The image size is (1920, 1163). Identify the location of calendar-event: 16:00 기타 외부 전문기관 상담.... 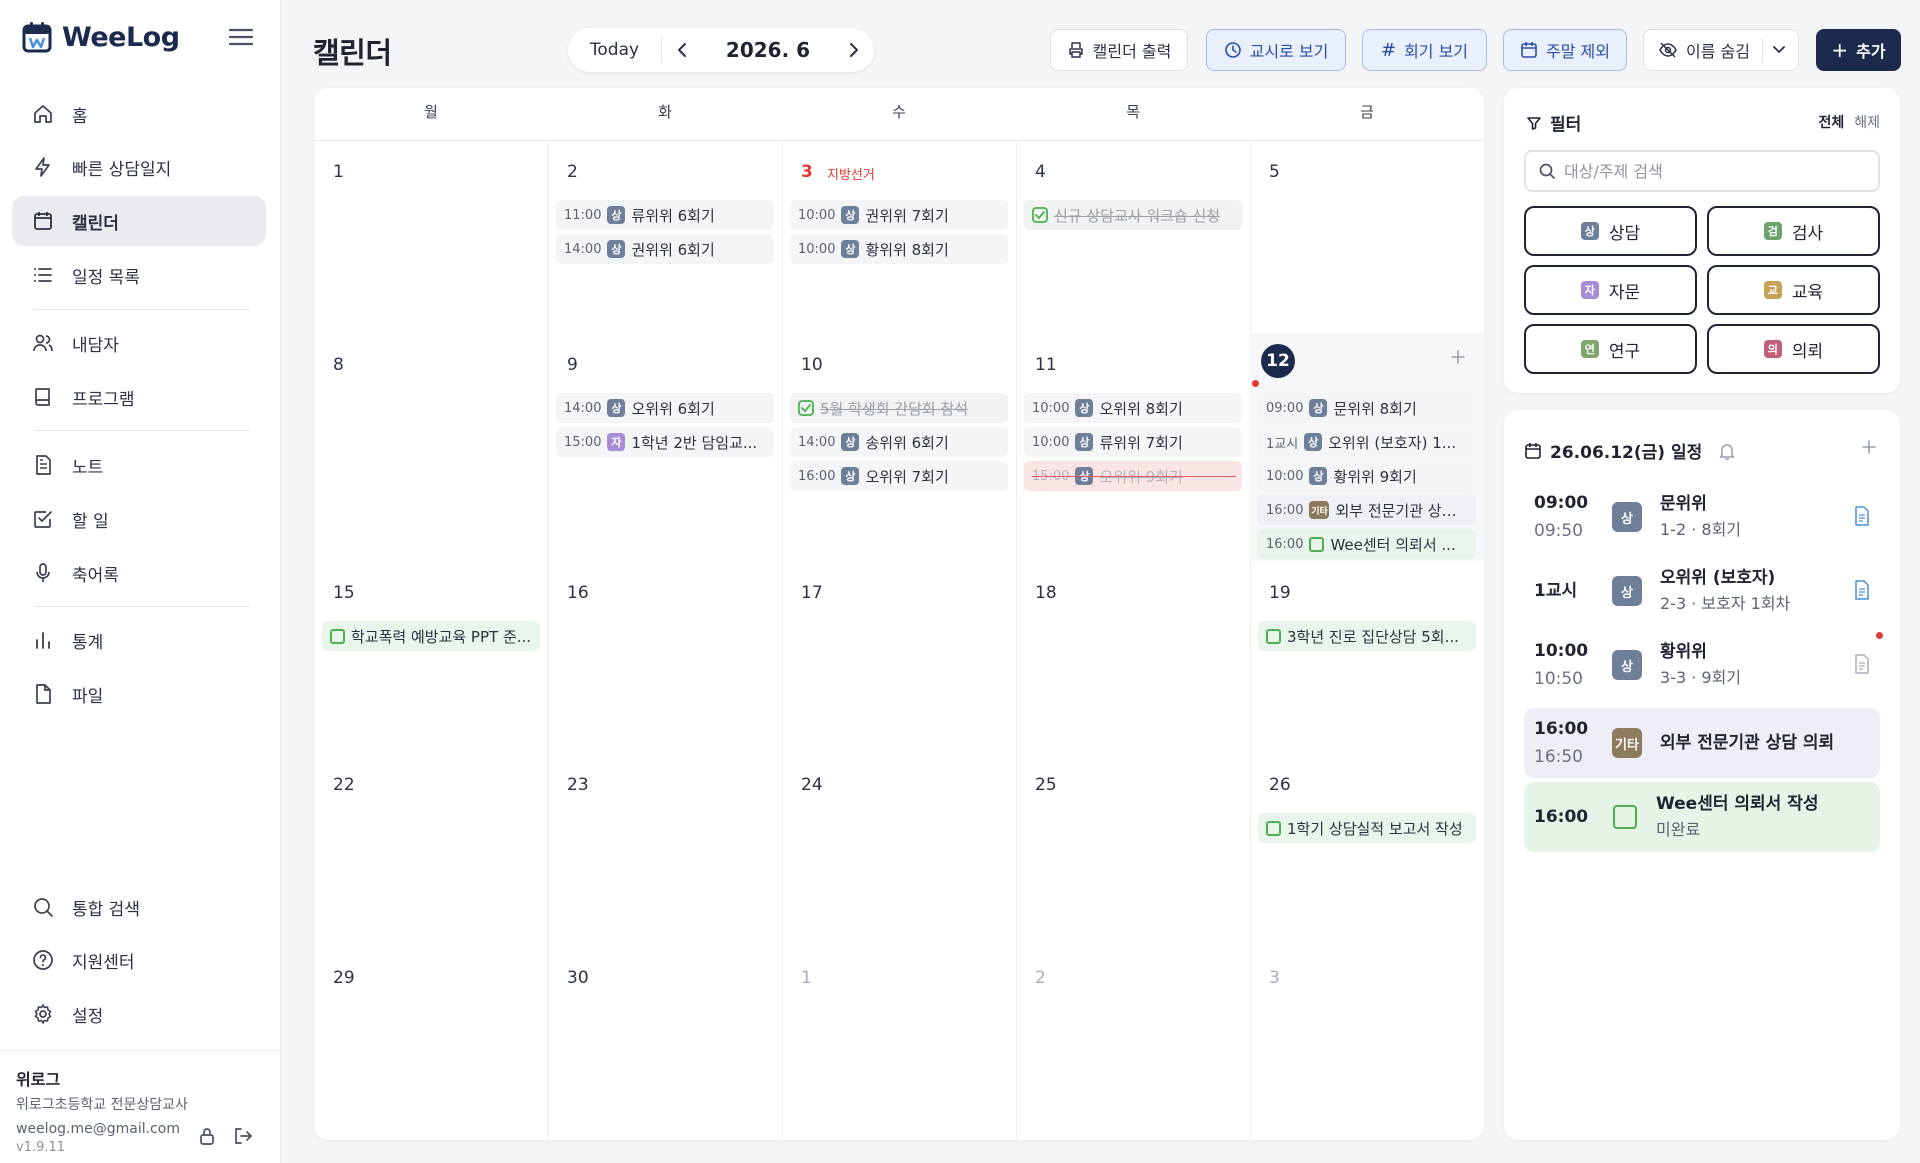
(1367, 510).